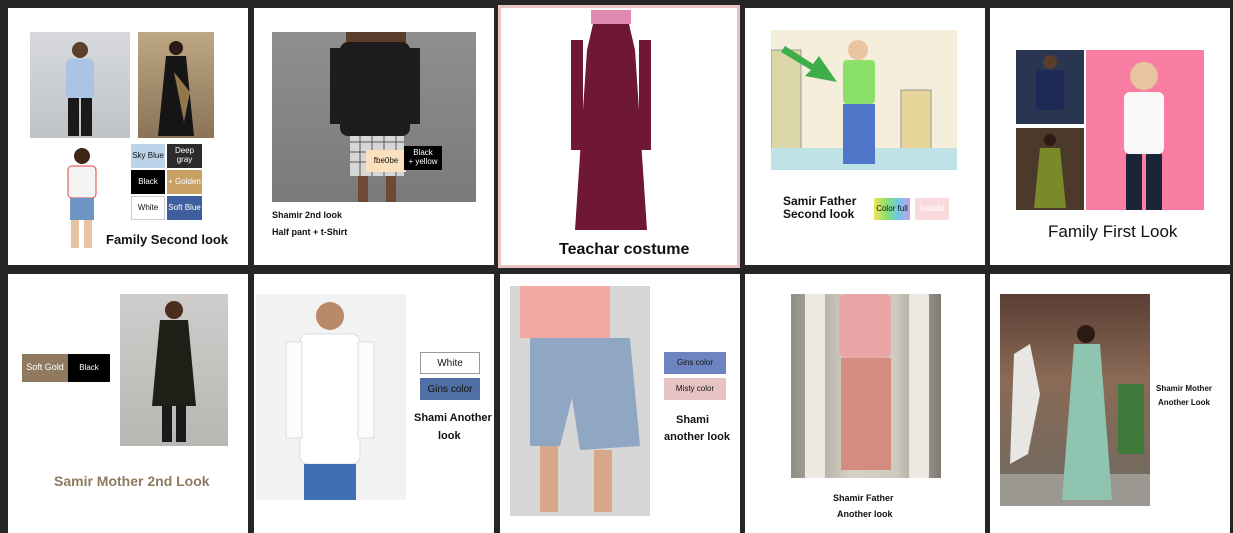 The height and width of the screenshot is (533, 1233). What do you see at coordinates (693, 420) in the screenshot?
I see `card-title-line1: Shami` at bounding box center [693, 420].